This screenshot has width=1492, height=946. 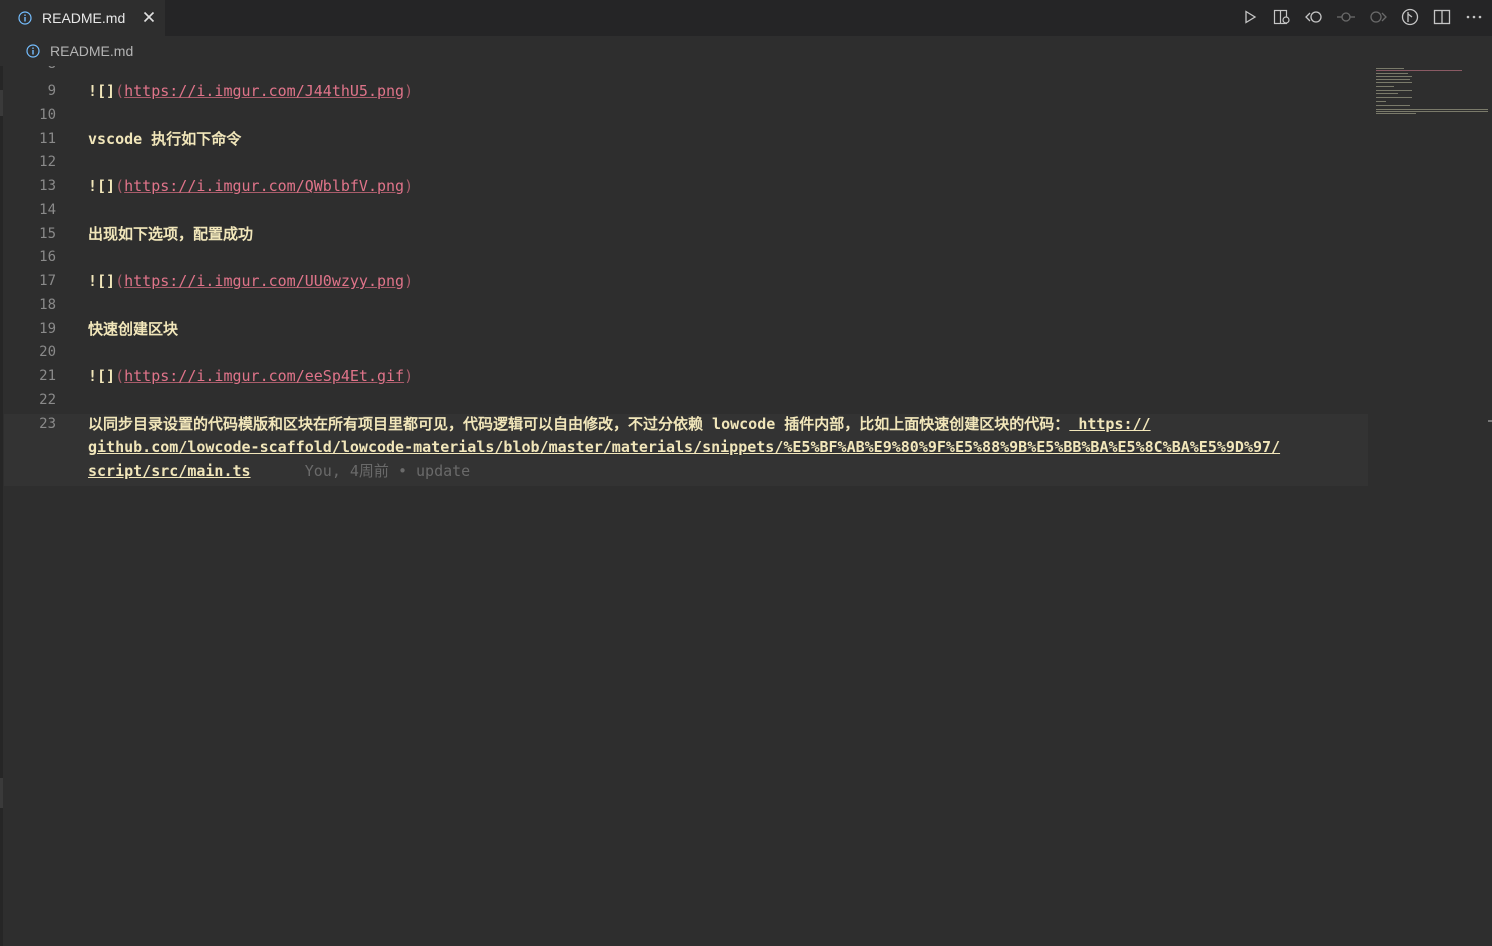 What do you see at coordinates (686, 115) in the screenshot?
I see `code-line: 10` at bounding box center [686, 115].